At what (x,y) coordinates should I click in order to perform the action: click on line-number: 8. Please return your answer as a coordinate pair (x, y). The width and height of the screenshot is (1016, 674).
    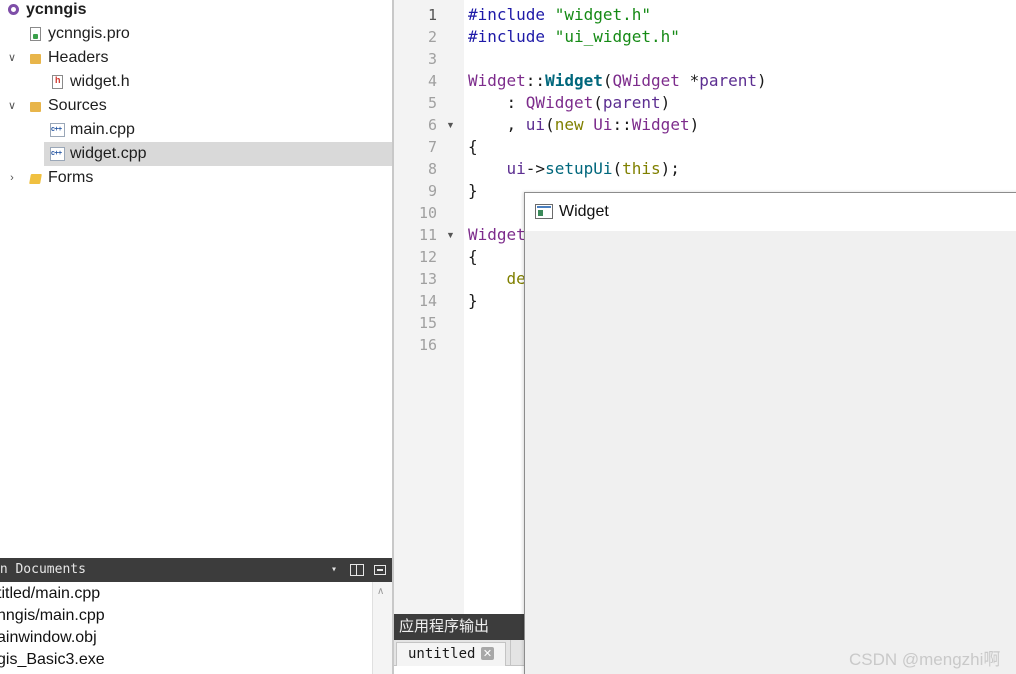
    Looking at the image, I should click on (432, 169).